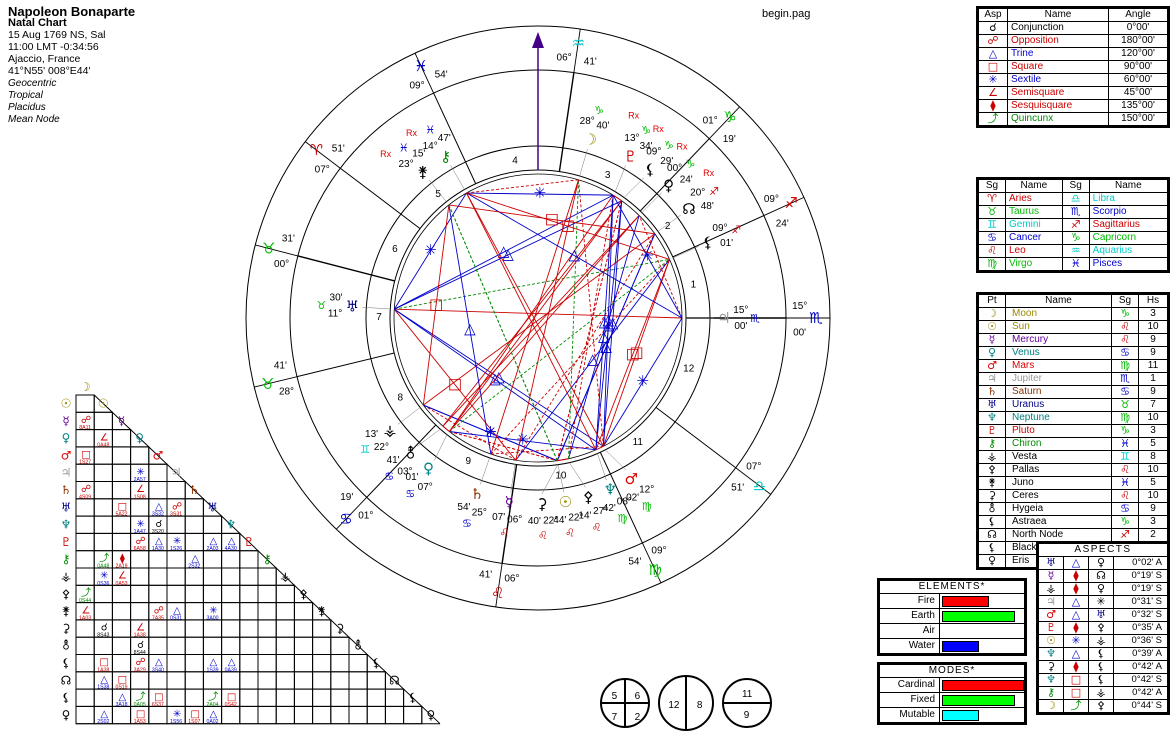 This screenshot has height=734, width=1170. I want to click on wheel-planet-glyph: ♆, so click(610, 489).